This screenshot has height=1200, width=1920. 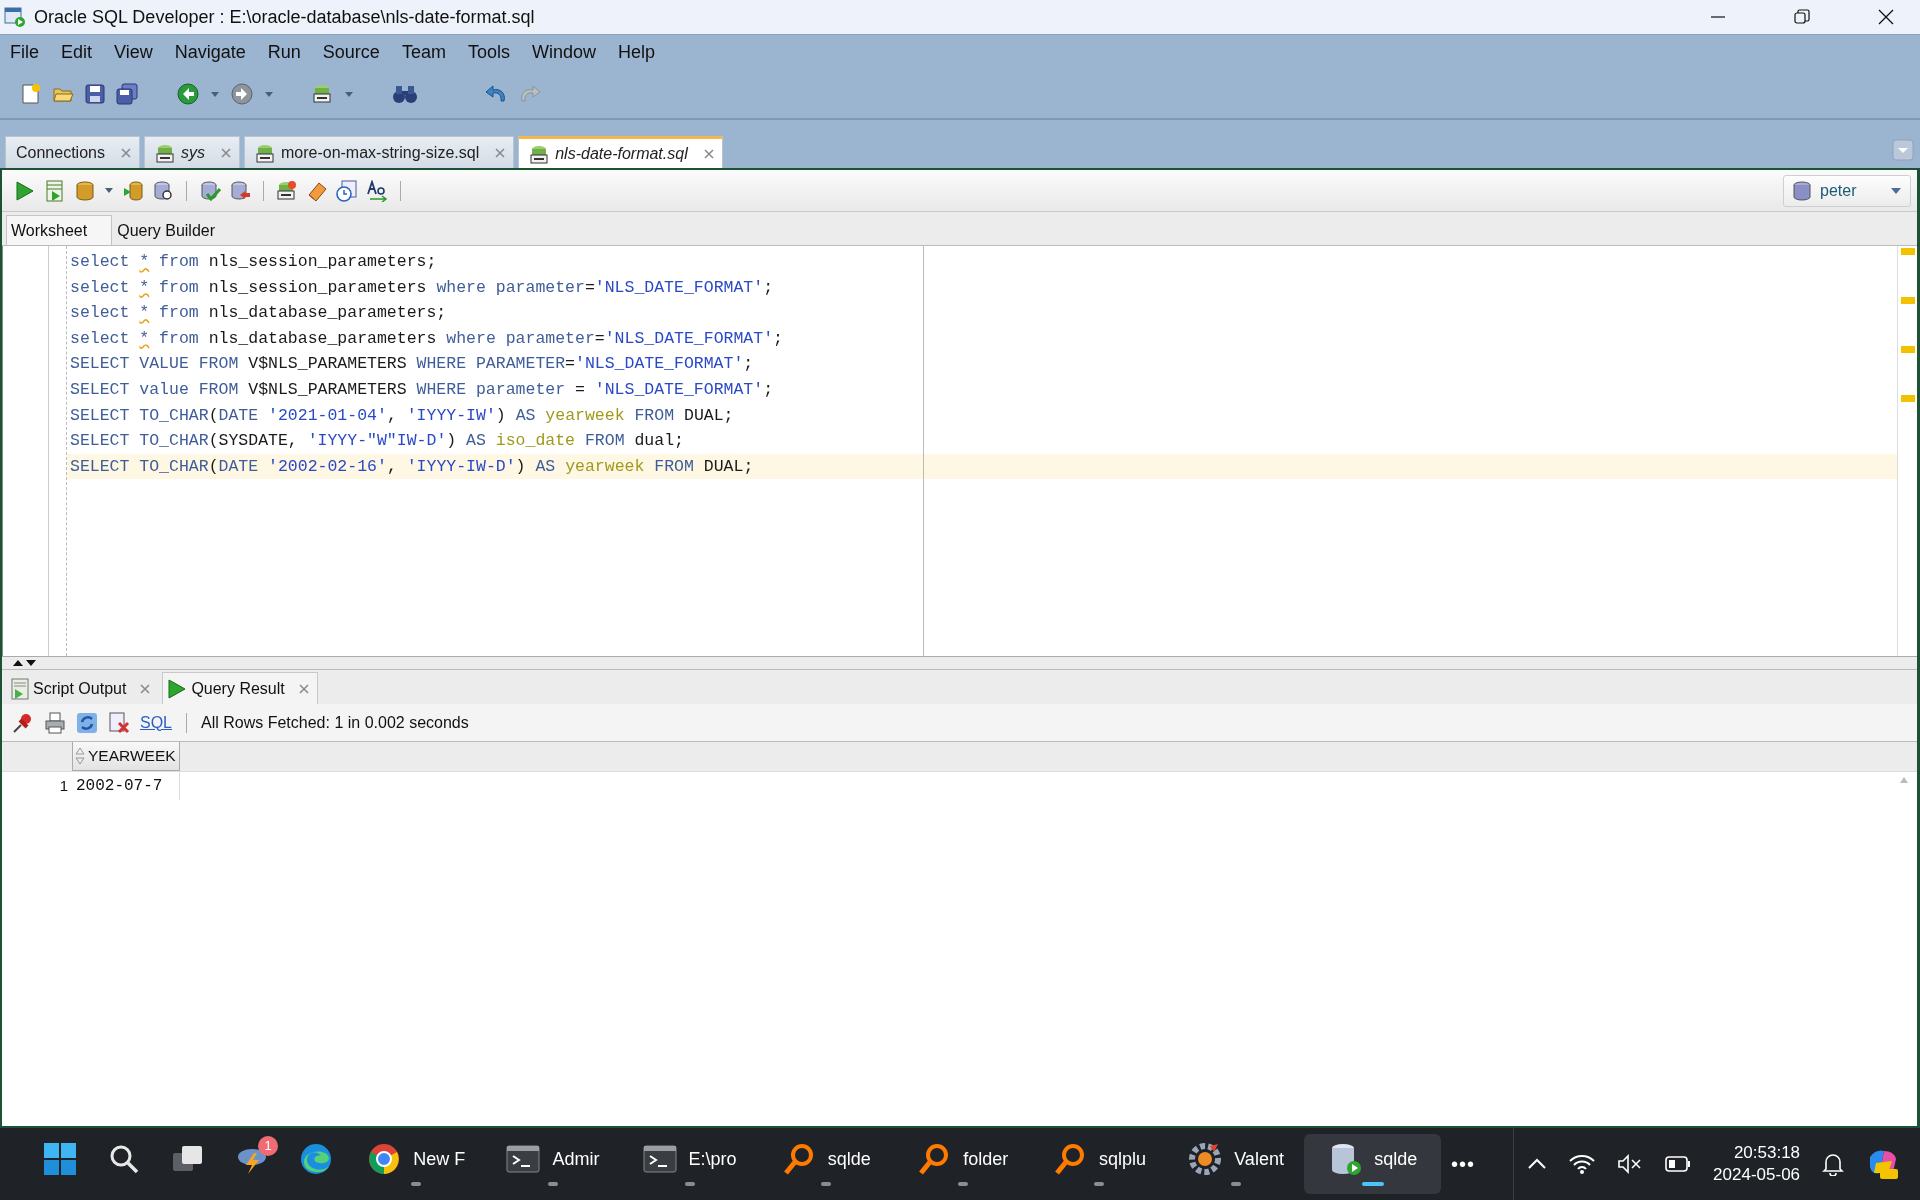 I want to click on wifi-icon, so click(x=1582, y=1164).